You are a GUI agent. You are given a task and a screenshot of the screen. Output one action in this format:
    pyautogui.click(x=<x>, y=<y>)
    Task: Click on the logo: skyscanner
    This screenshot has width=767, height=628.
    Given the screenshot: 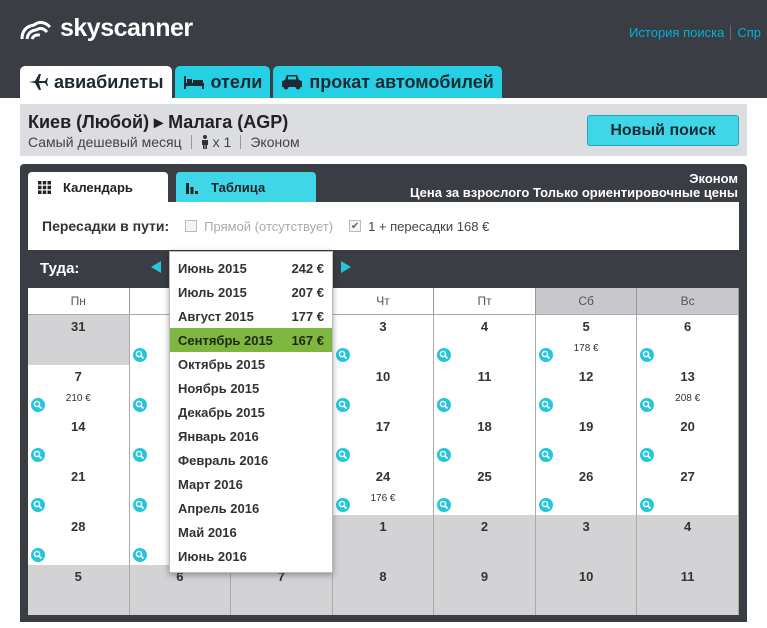 What is the action you would take?
    pyautogui.click(x=105, y=28)
    